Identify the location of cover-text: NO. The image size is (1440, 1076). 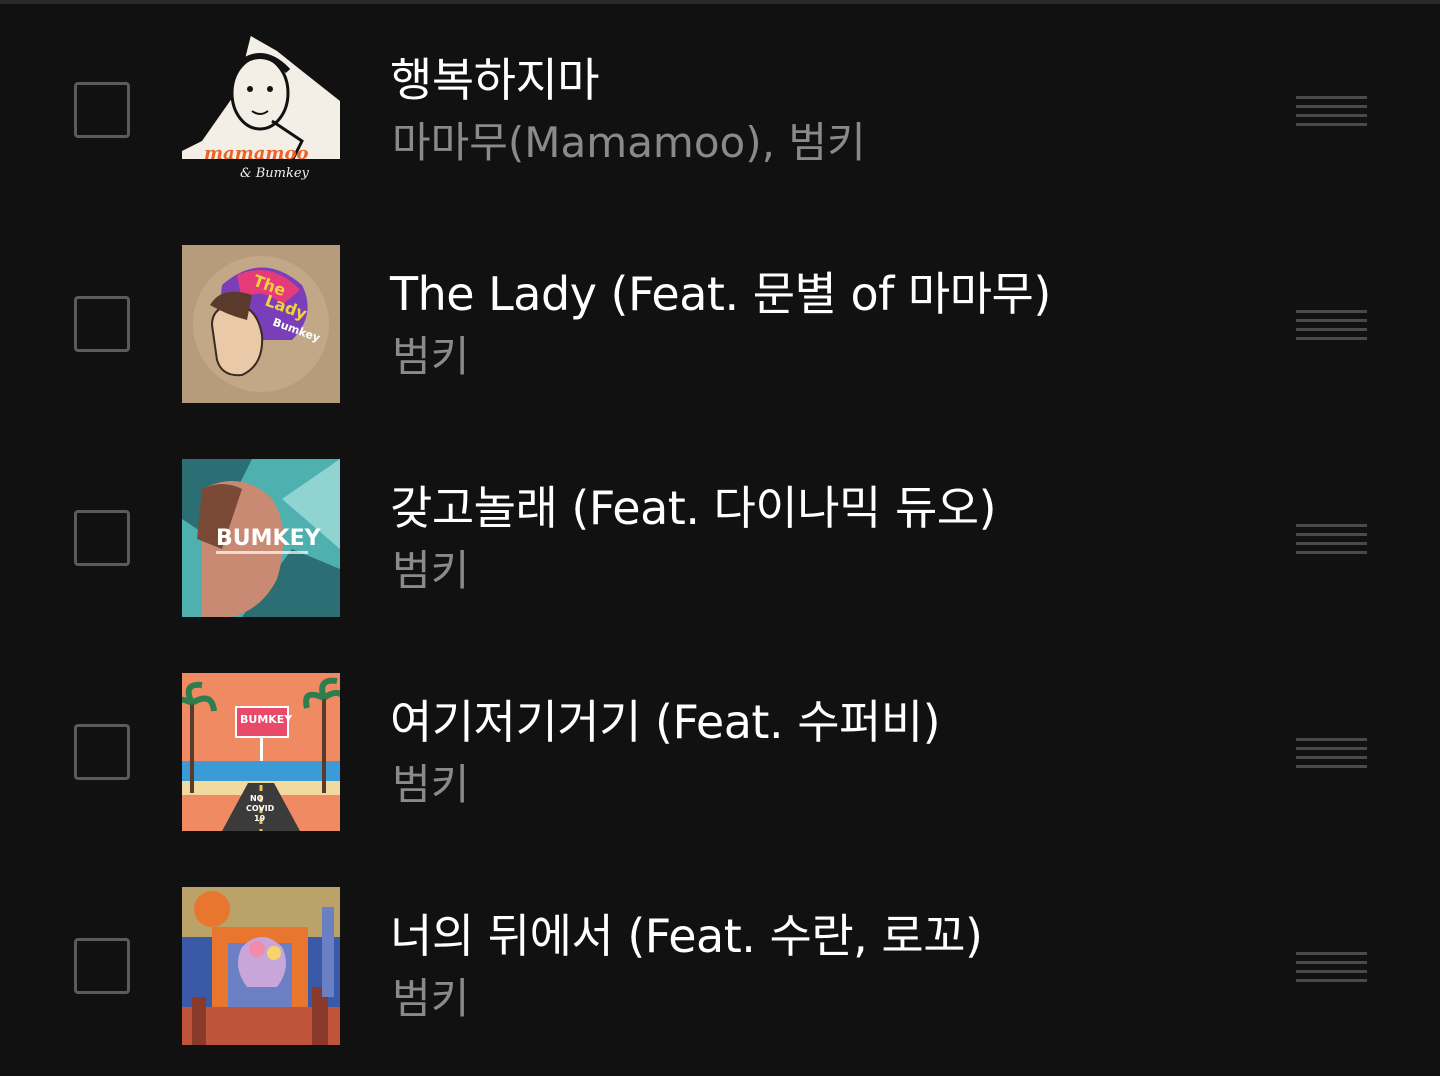
(257, 798).